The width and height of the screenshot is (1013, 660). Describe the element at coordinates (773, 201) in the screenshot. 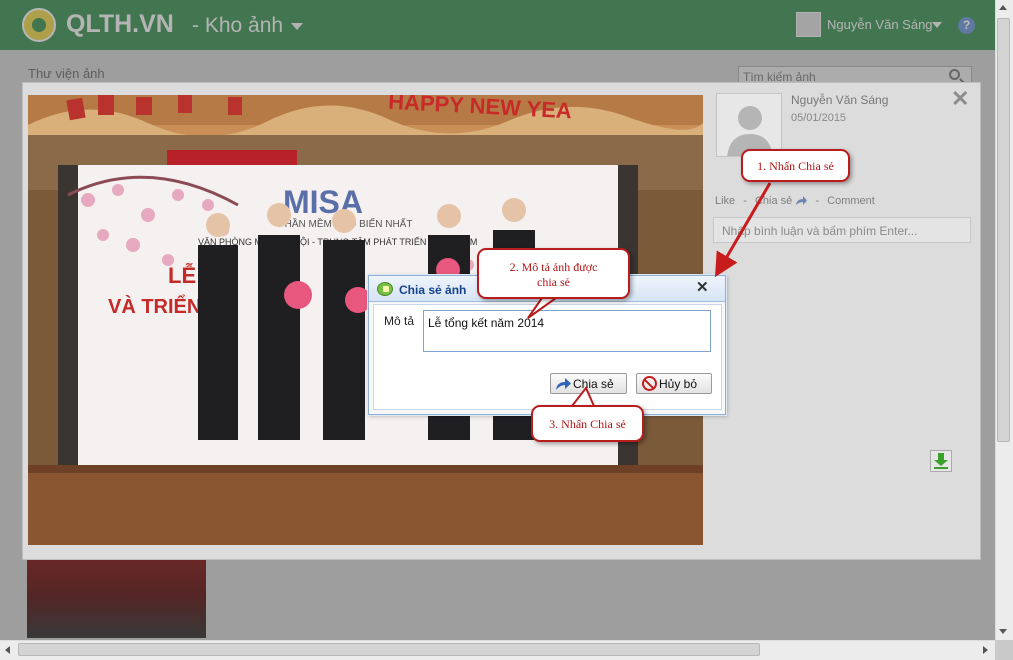

I see `share-link: Chia sẻ` at that location.